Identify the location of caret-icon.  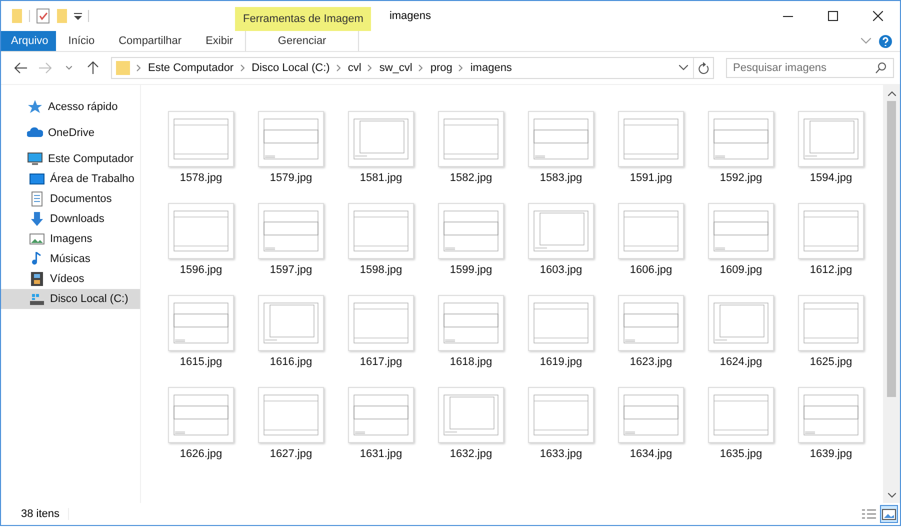
(683, 68).